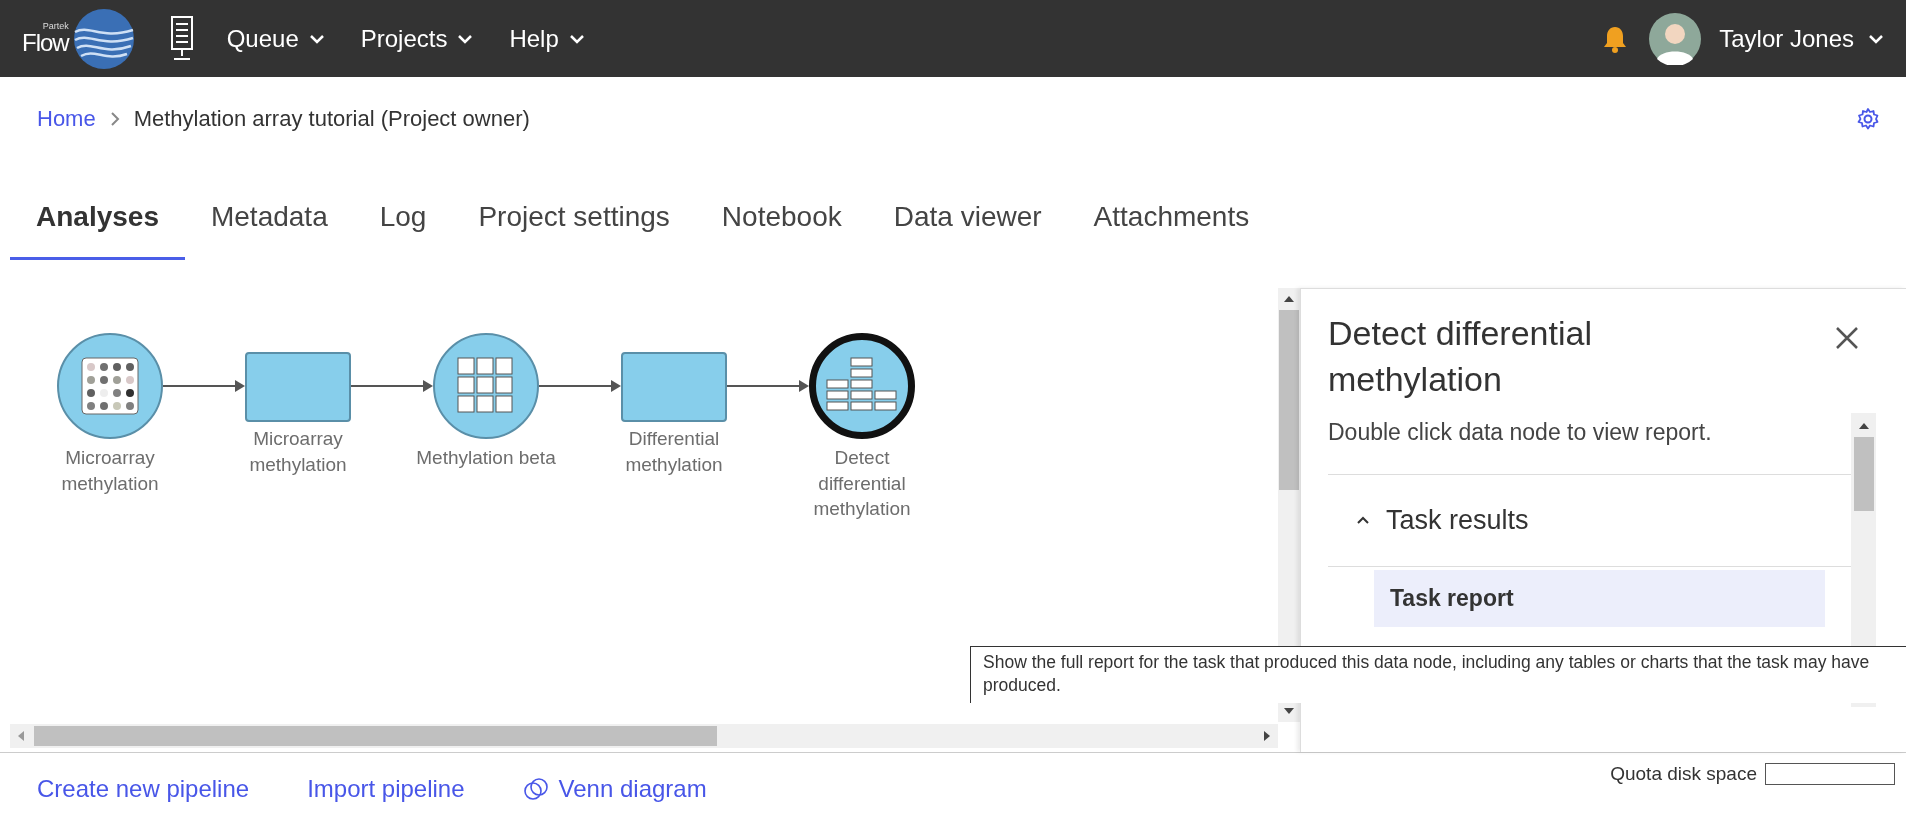  Describe the element at coordinates (1363, 520) in the screenshot. I see `chevron-icon` at that location.